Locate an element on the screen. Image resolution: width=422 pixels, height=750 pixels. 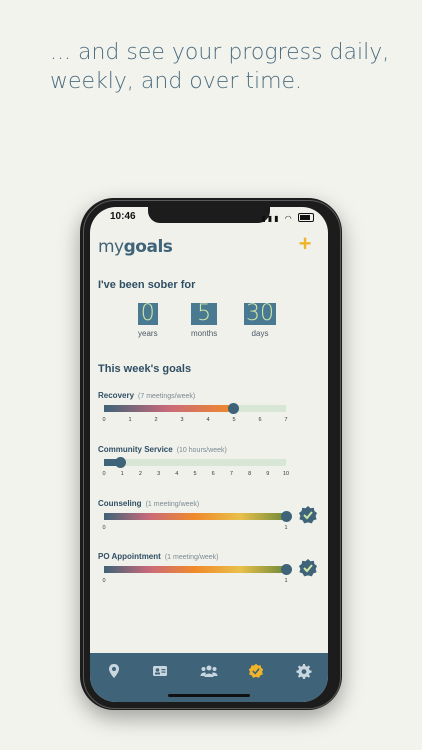
tick-label: 10 is located at coordinates (286, 474).